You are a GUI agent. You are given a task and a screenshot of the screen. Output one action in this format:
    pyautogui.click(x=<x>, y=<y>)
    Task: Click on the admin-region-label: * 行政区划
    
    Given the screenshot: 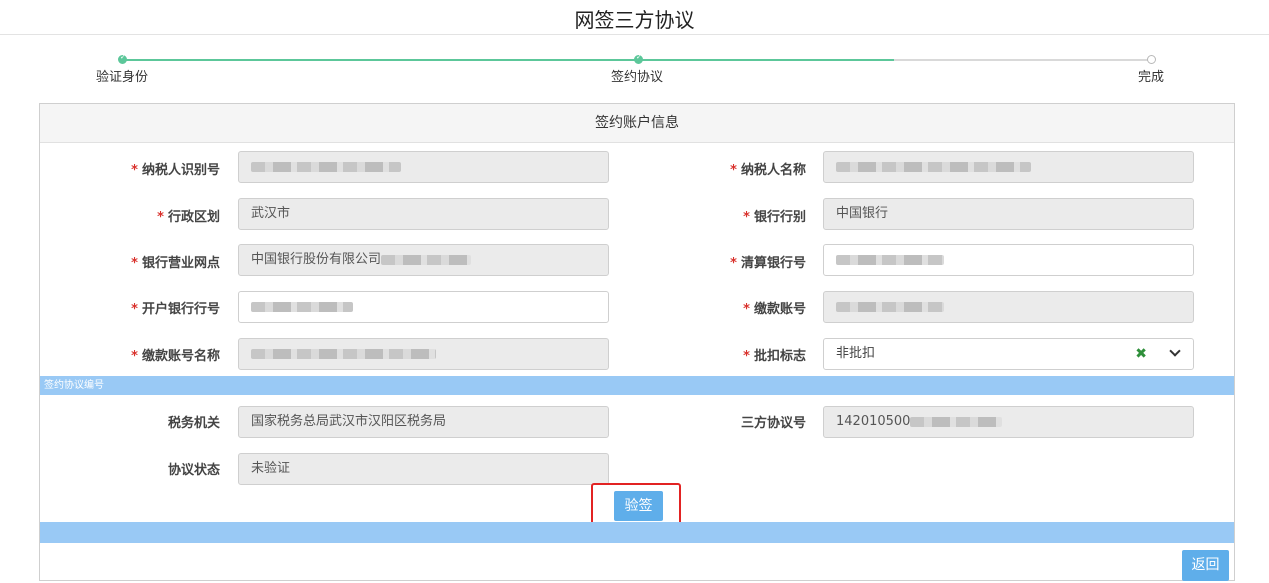 What is the action you would take?
    pyautogui.click(x=188, y=217)
    